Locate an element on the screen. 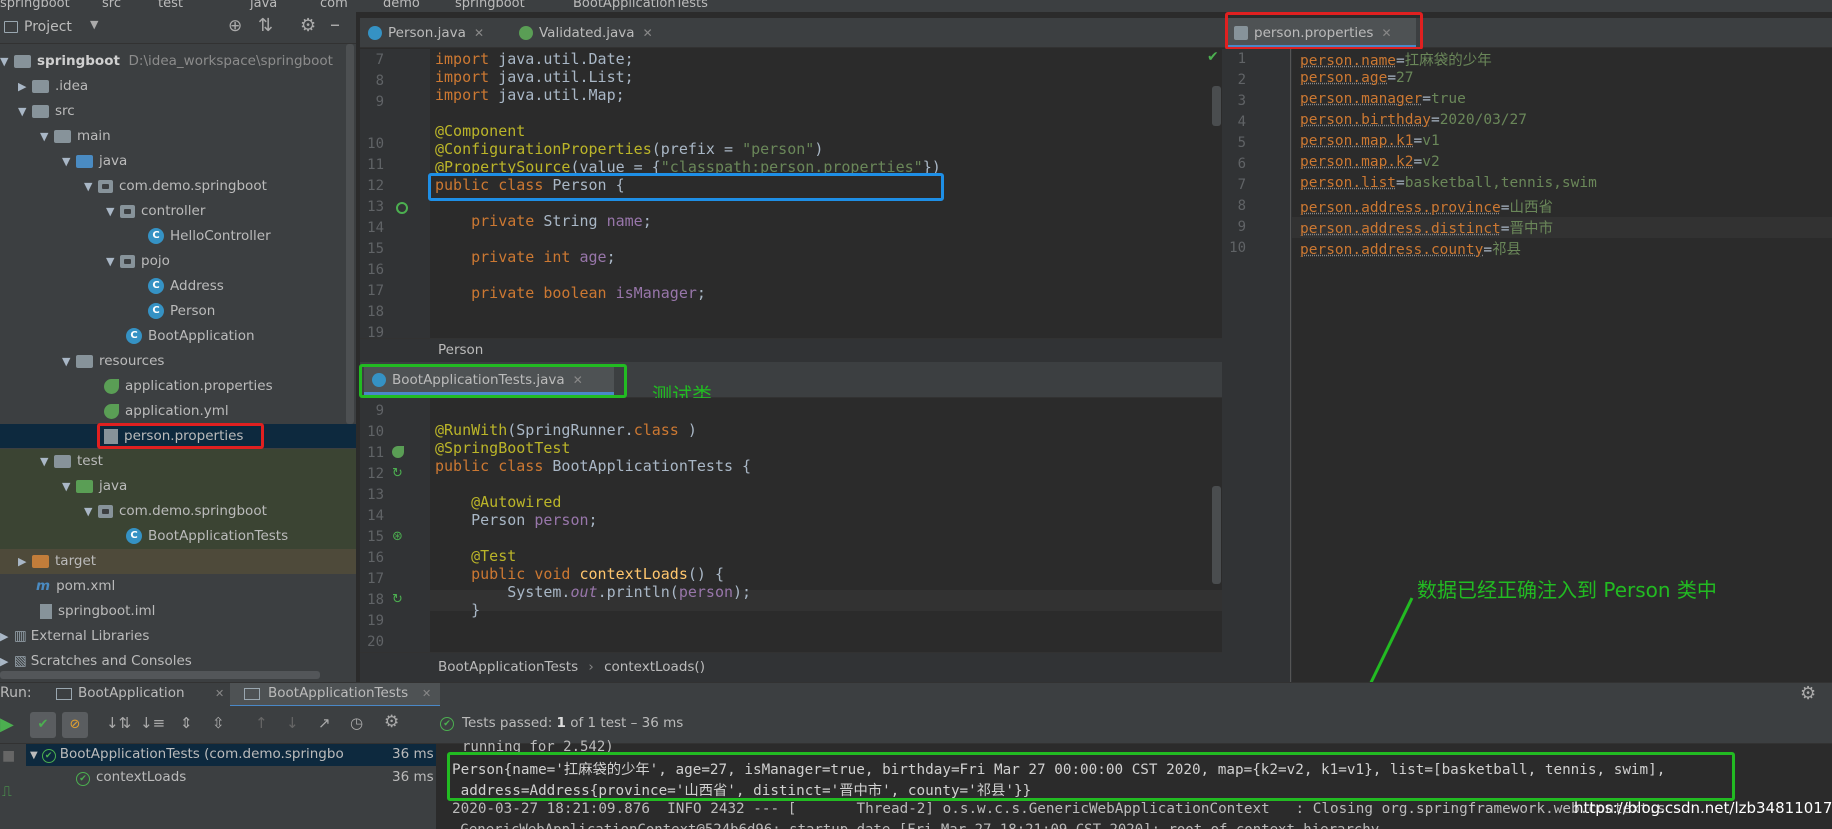 Image resolution: width=1832 pixels, height=829 pixels. tree-item-iml: springboot.iml is located at coordinates (97, 611).